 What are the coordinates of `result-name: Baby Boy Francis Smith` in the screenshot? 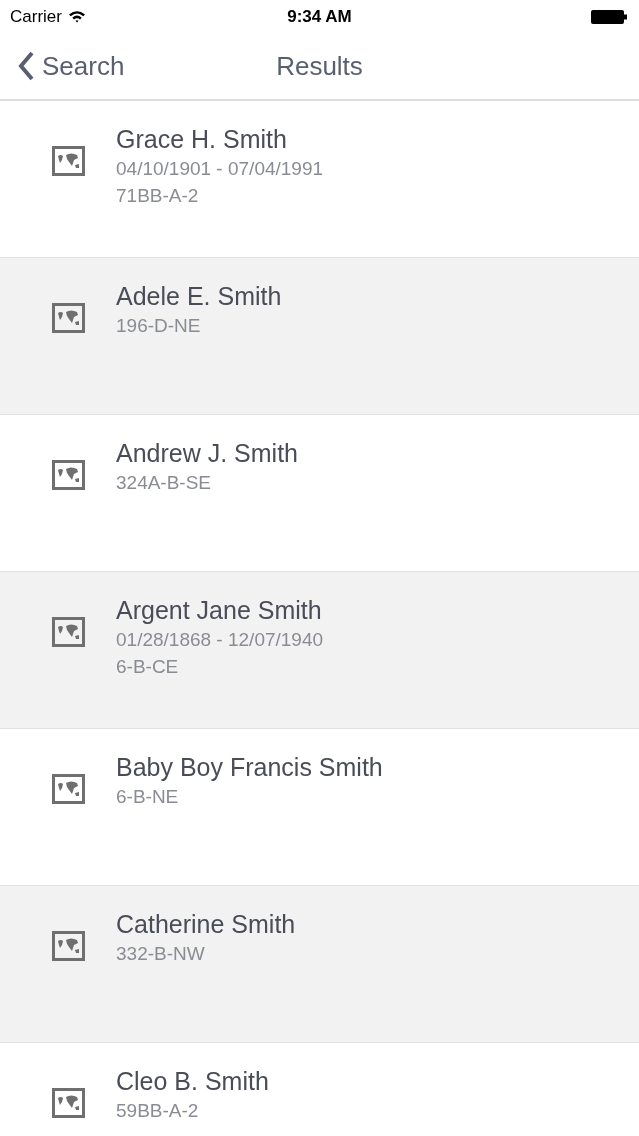 It's located at (249, 767).